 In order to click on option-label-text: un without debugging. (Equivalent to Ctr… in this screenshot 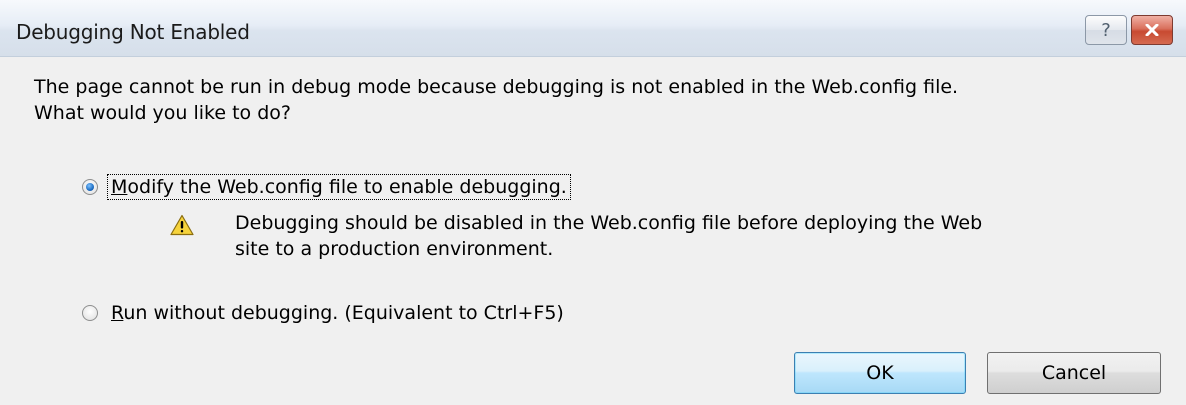, I will do `click(343, 313)`.